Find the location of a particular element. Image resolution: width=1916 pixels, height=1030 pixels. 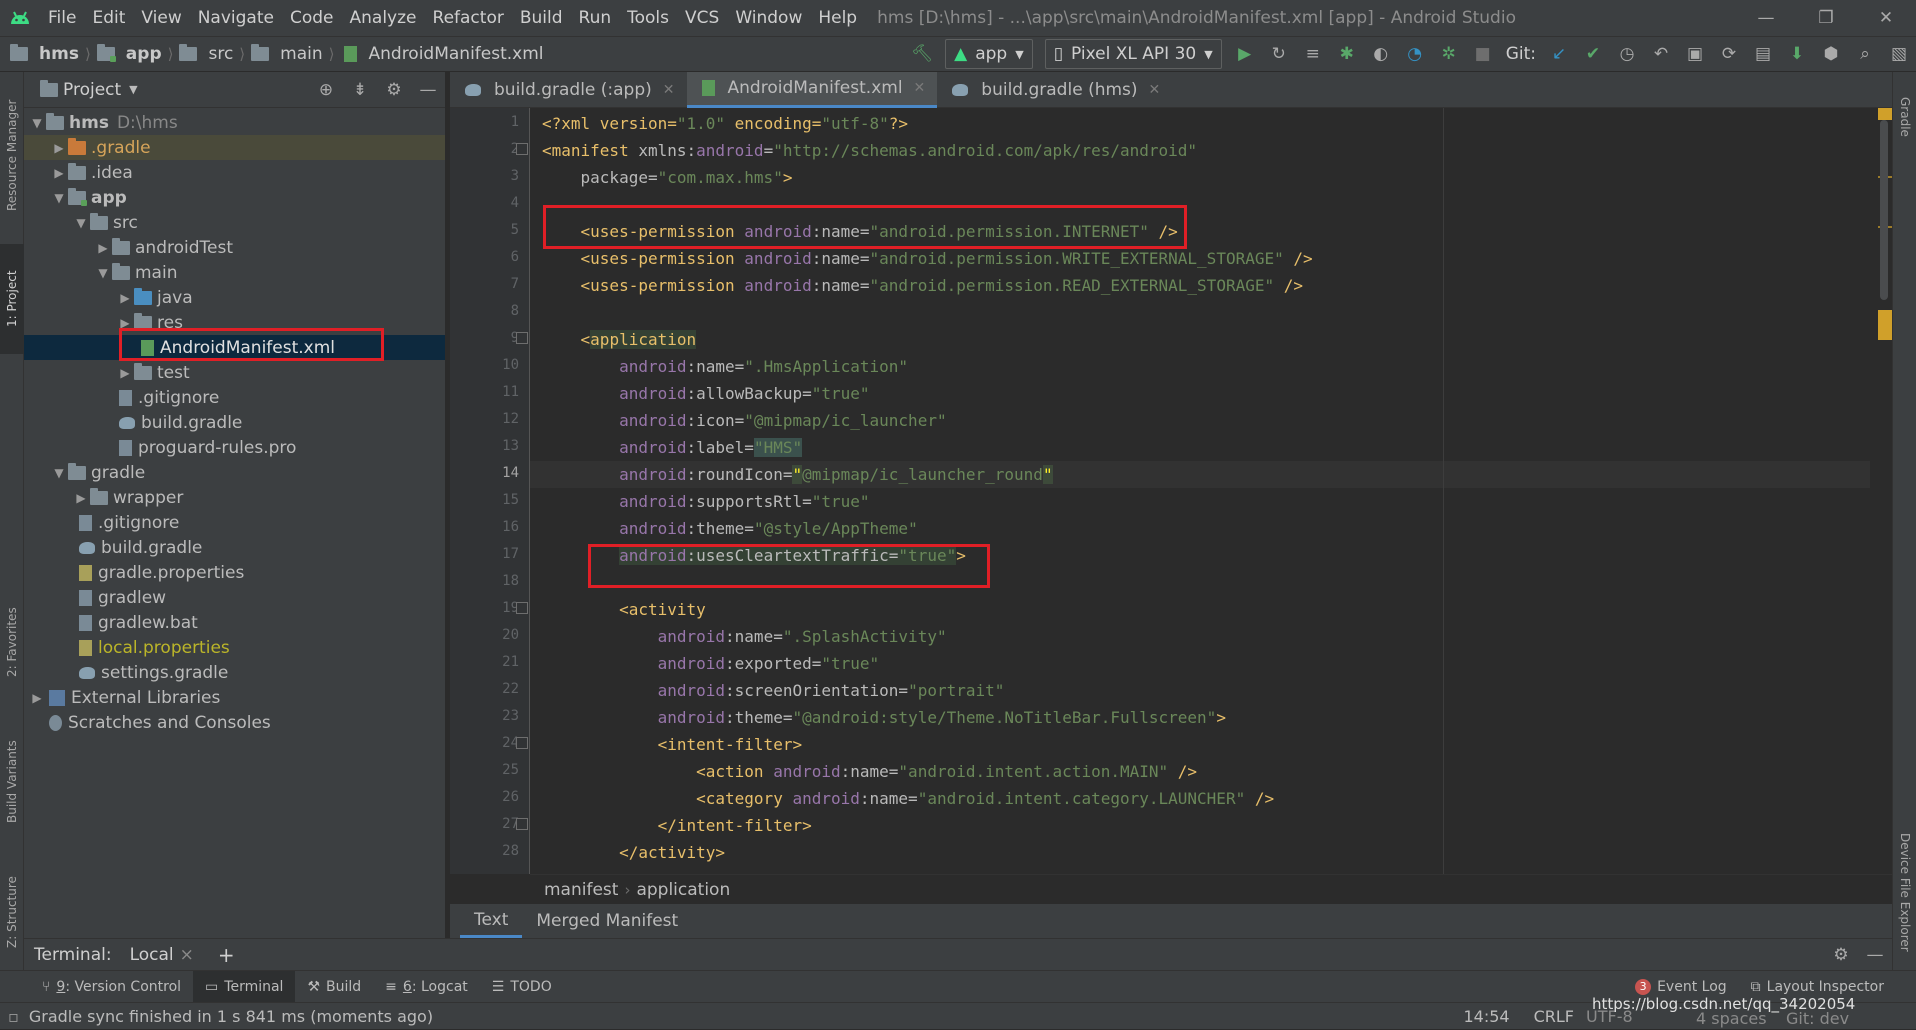

terminal-tab-local: Local is located at coordinates (152, 955).